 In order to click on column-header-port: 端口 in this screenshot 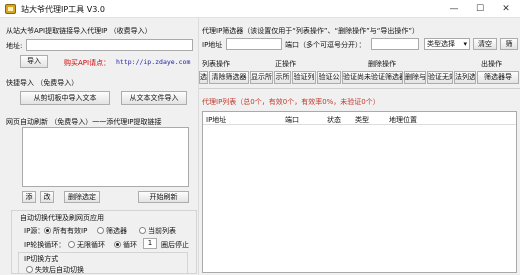, I will do `click(292, 120)`.